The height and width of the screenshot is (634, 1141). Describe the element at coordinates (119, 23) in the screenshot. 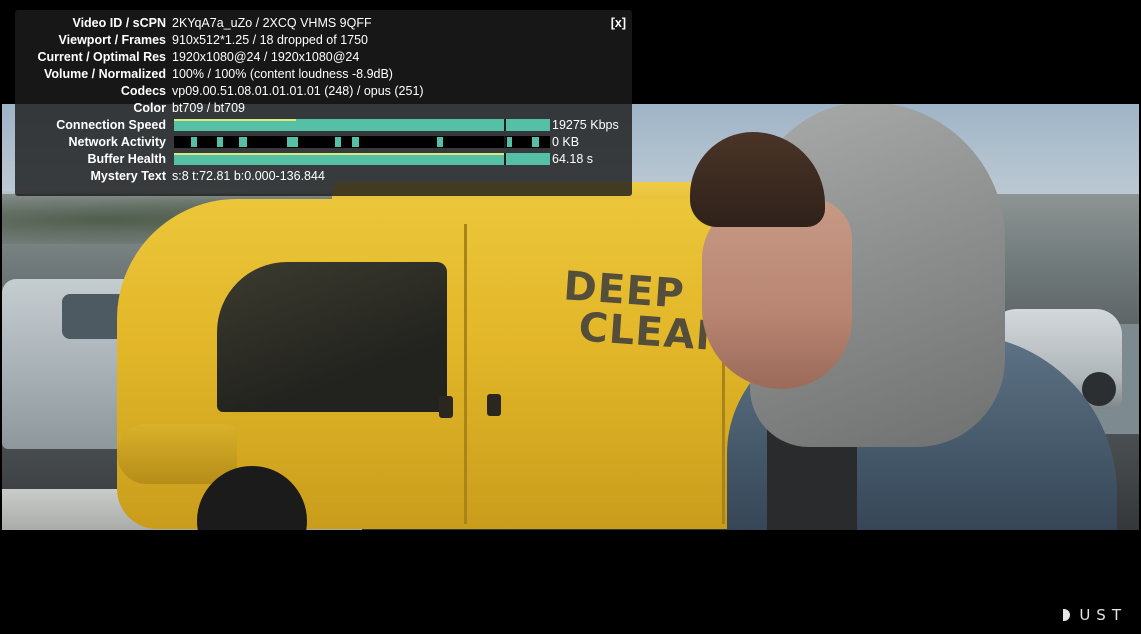

I see `stat-label: Video ID / sCPN` at that location.